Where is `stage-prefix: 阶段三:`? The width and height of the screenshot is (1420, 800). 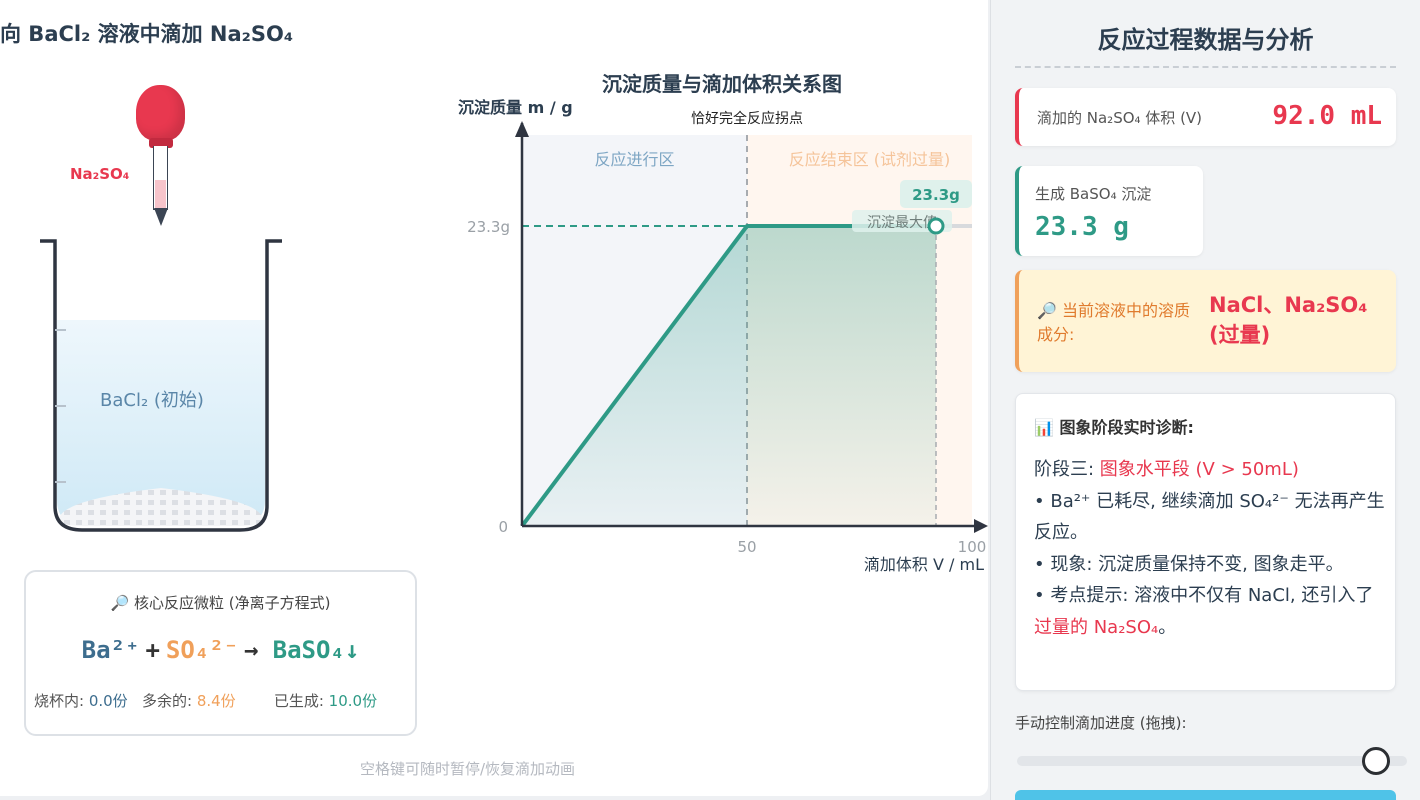 stage-prefix: 阶段三: is located at coordinates (1067, 469).